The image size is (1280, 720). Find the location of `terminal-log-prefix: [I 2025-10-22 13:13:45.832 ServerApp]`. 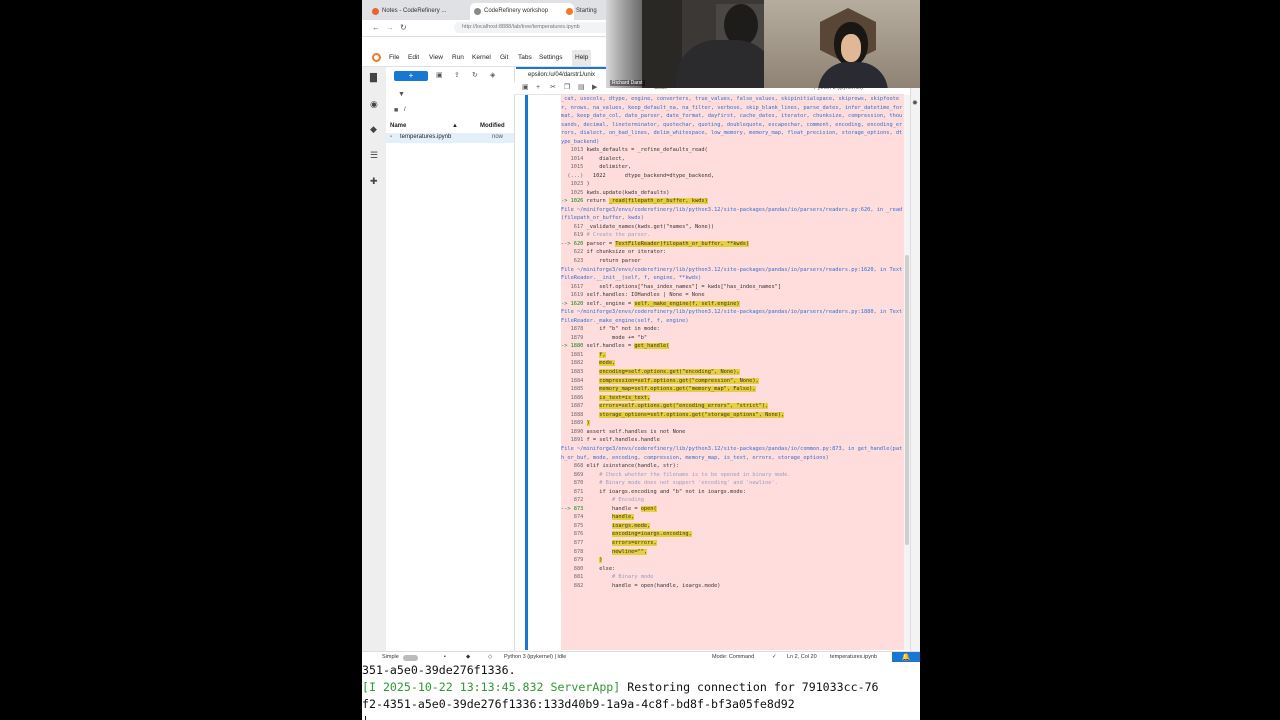

terminal-log-prefix: [I 2025-10-22 13:13:45.832 ServerApp] is located at coordinates (491, 687).